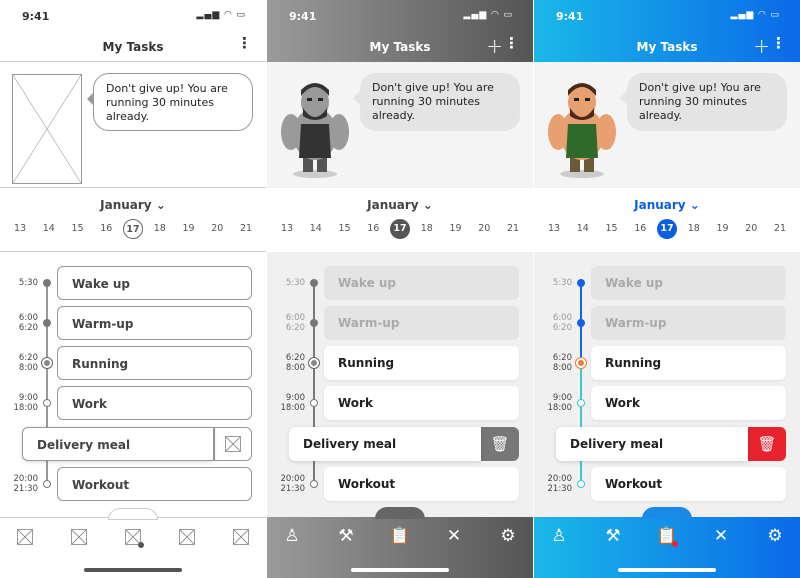 The image size is (800, 578). I want to click on tab-person, so click(25, 537).